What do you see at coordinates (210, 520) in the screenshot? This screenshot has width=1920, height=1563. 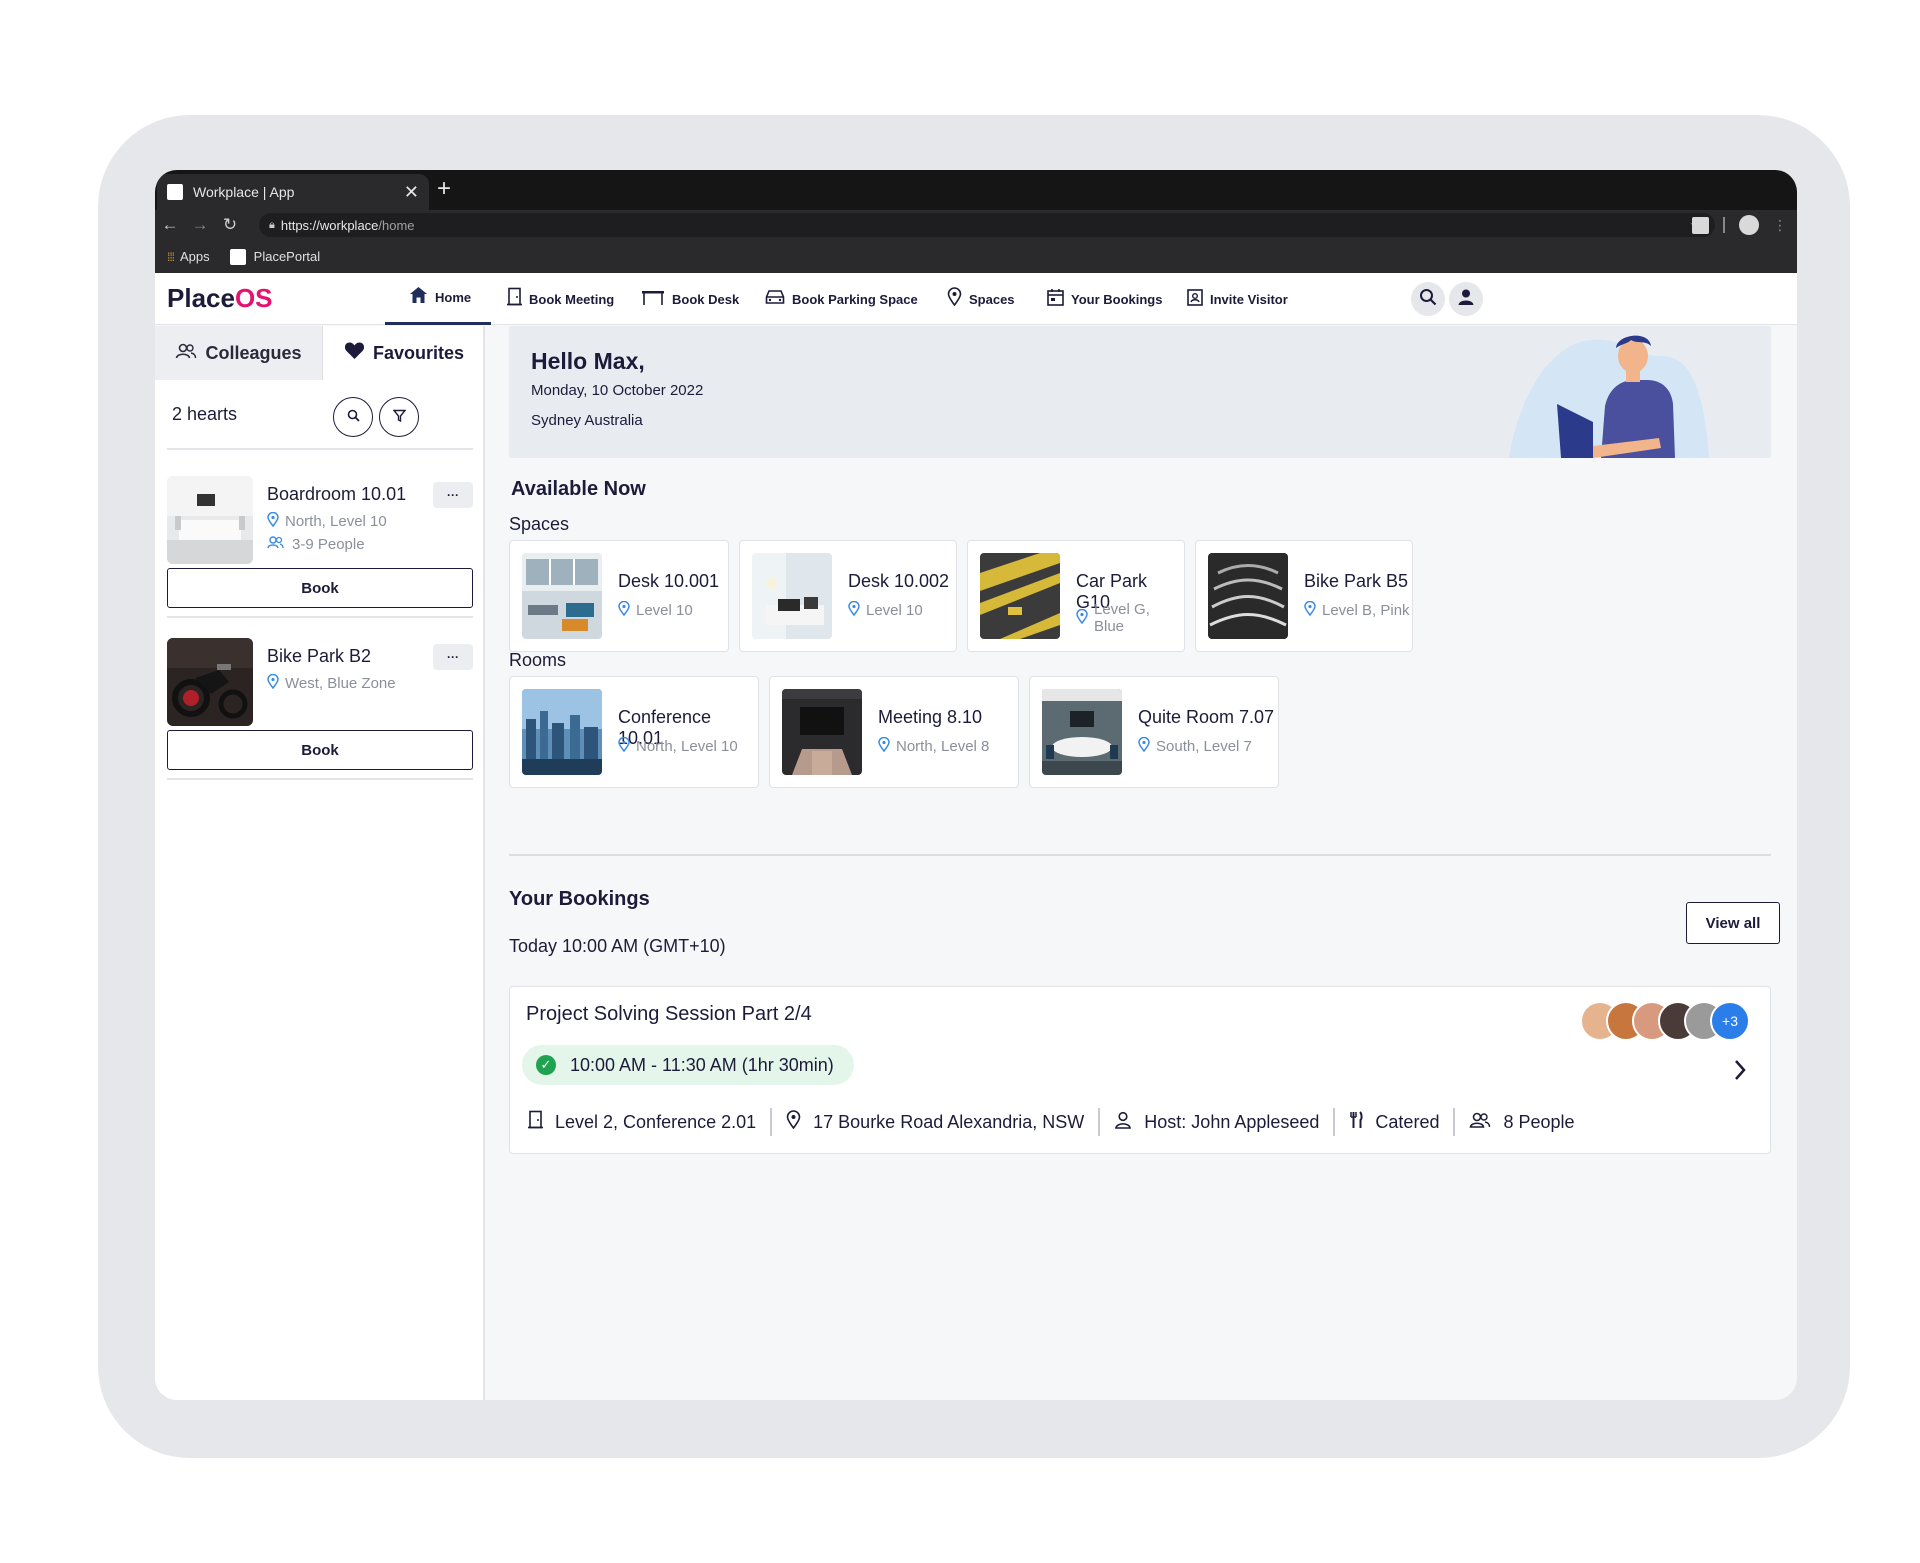 I see `boardroom-thumbnail` at bounding box center [210, 520].